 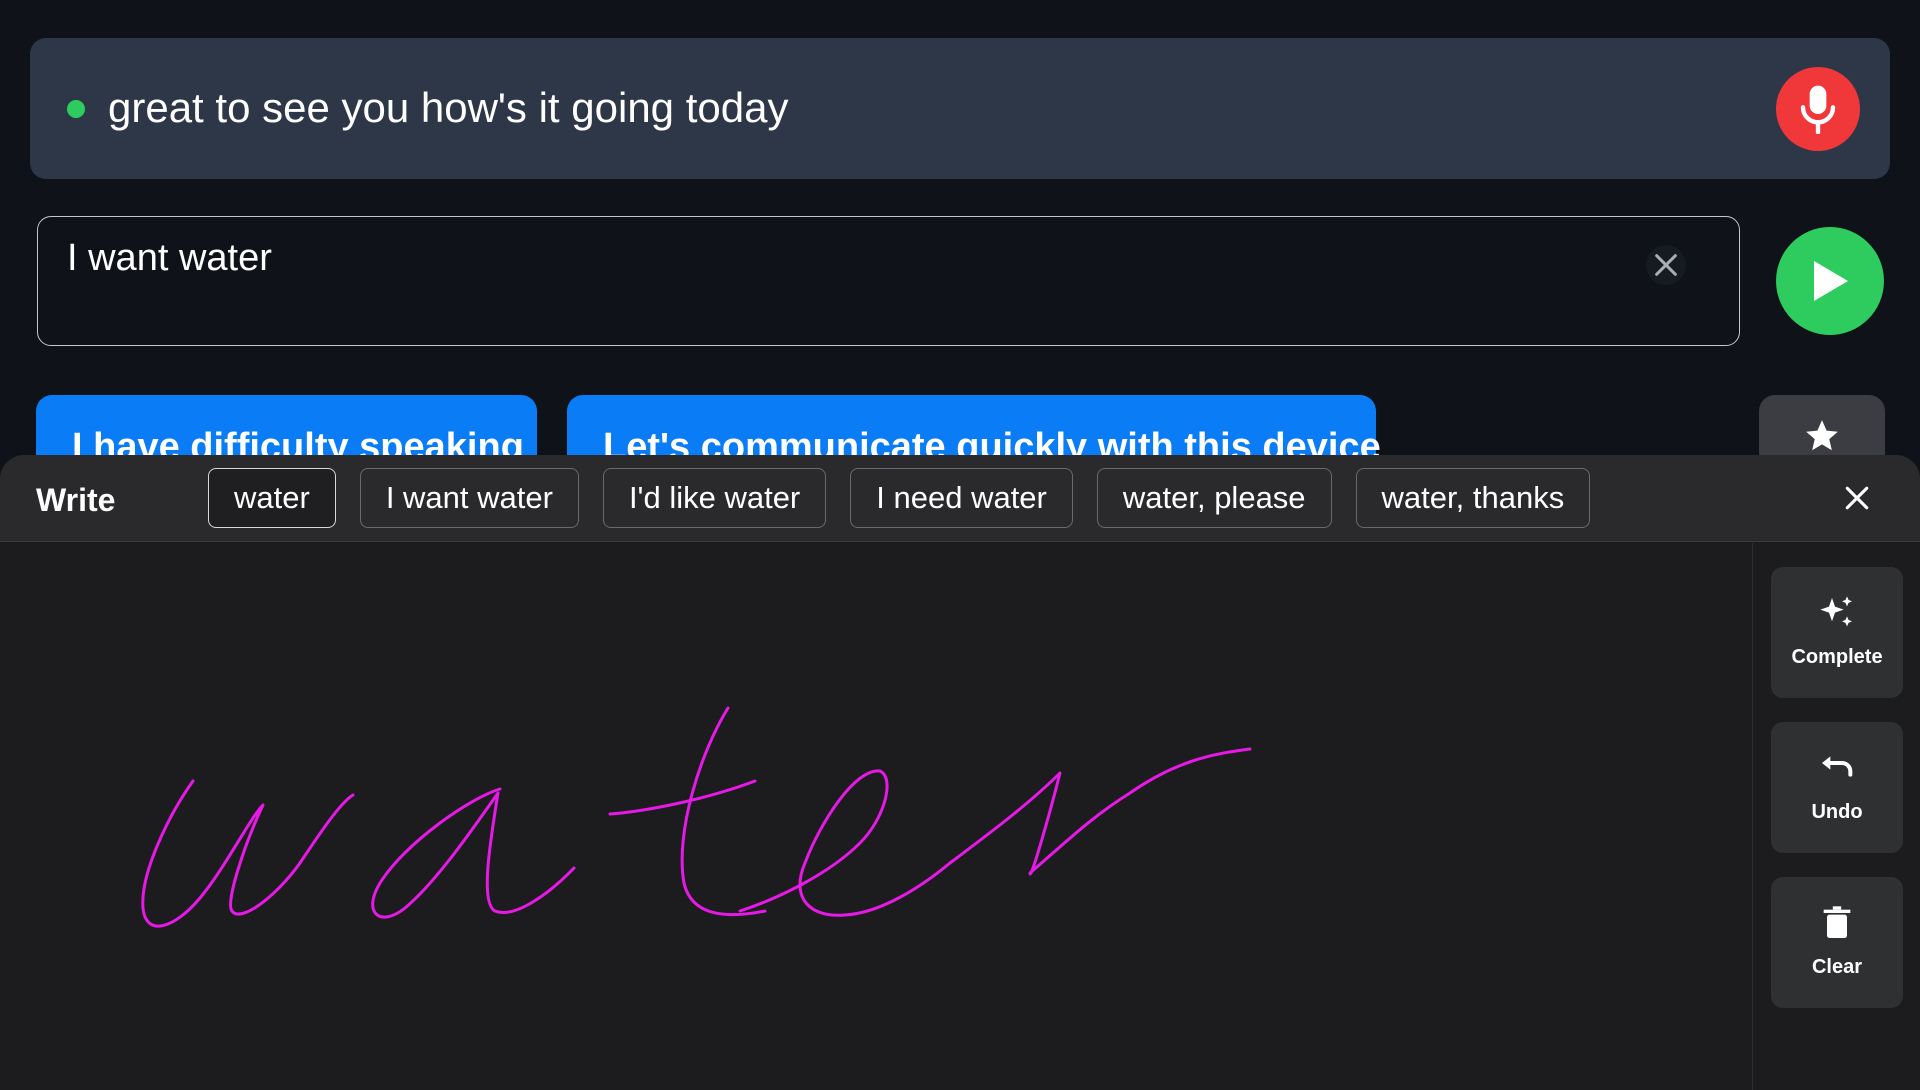 I want to click on microphone-button, so click(x=1818, y=109).